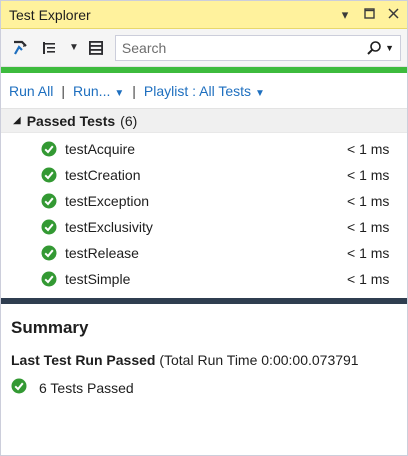 Image resolution: width=408 pixels, height=456 pixels. I want to click on passed-tests-group: ◢ Passed Tests (6), so click(204, 121).